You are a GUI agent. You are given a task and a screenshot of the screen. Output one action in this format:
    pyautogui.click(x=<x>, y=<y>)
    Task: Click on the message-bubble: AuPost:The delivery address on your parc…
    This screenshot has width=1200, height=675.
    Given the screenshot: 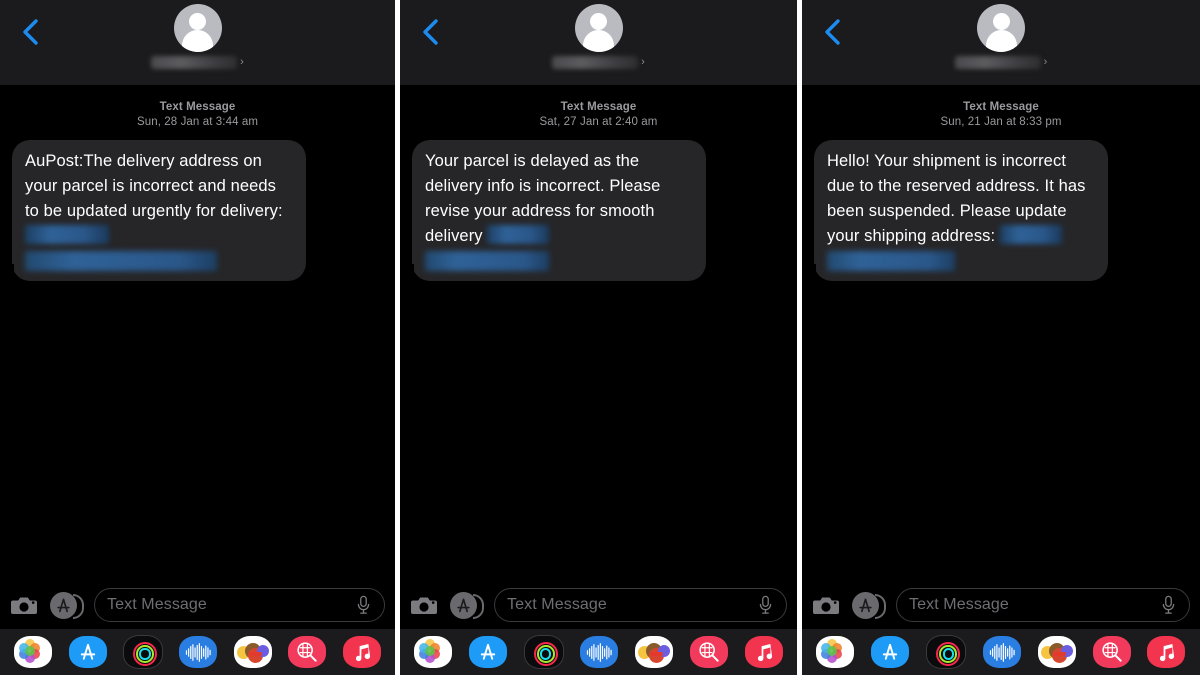 What is the action you would take?
    pyautogui.click(x=155, y=210)
    